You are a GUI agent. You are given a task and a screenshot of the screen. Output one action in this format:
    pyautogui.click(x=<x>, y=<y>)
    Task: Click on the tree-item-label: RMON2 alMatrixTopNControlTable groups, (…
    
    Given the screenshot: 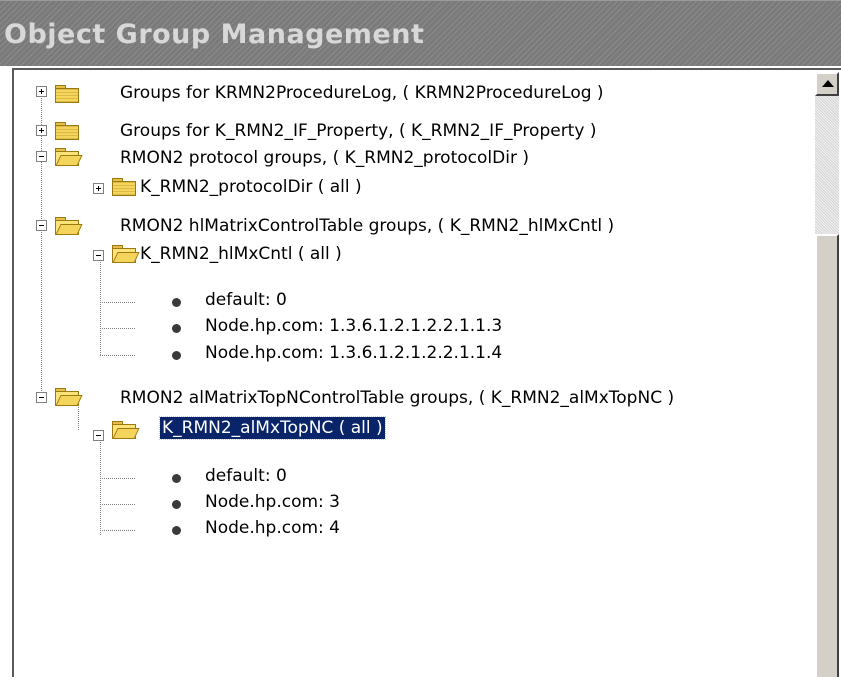 What is the action you would take?
    pyautogui.click(x=397, y=398)
    